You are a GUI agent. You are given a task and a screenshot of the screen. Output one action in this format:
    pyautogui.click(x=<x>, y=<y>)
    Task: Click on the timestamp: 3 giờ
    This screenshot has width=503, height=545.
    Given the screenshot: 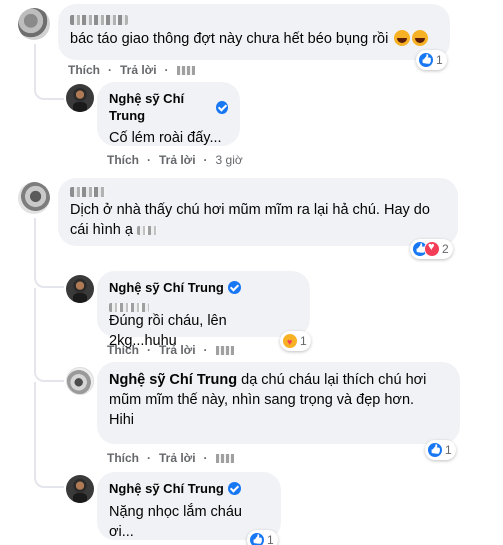 What is the action you would take?
    pyautogui.click(x=229, y=160)
    